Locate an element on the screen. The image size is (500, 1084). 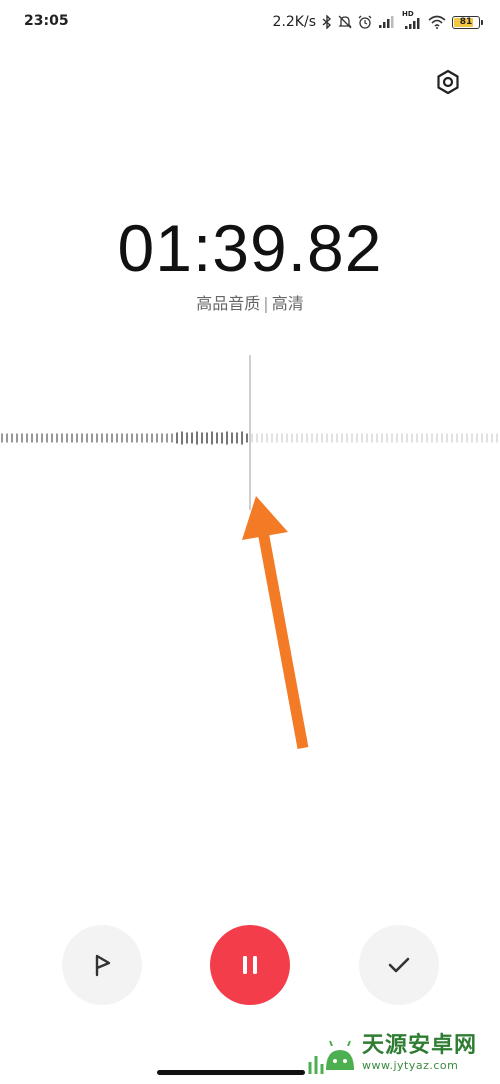
quality-label: 高品音质 | 高清 is located at coordinates (250, 302).